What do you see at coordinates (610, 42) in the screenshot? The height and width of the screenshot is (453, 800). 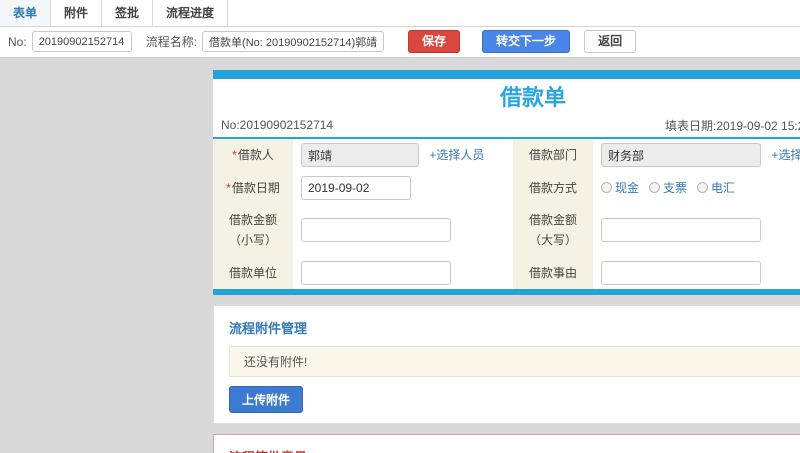 I see `back-button: 返回` at bounding box center [610, 42].